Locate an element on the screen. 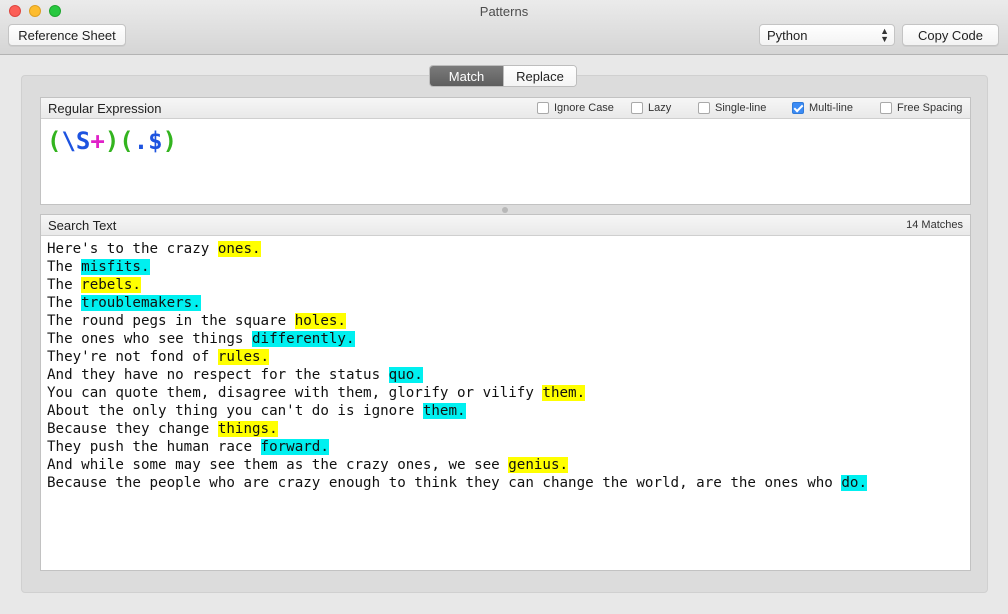 The width and height of the screenshot is (1008, 614). regex-token: $ is located at coordinates (155, 141).